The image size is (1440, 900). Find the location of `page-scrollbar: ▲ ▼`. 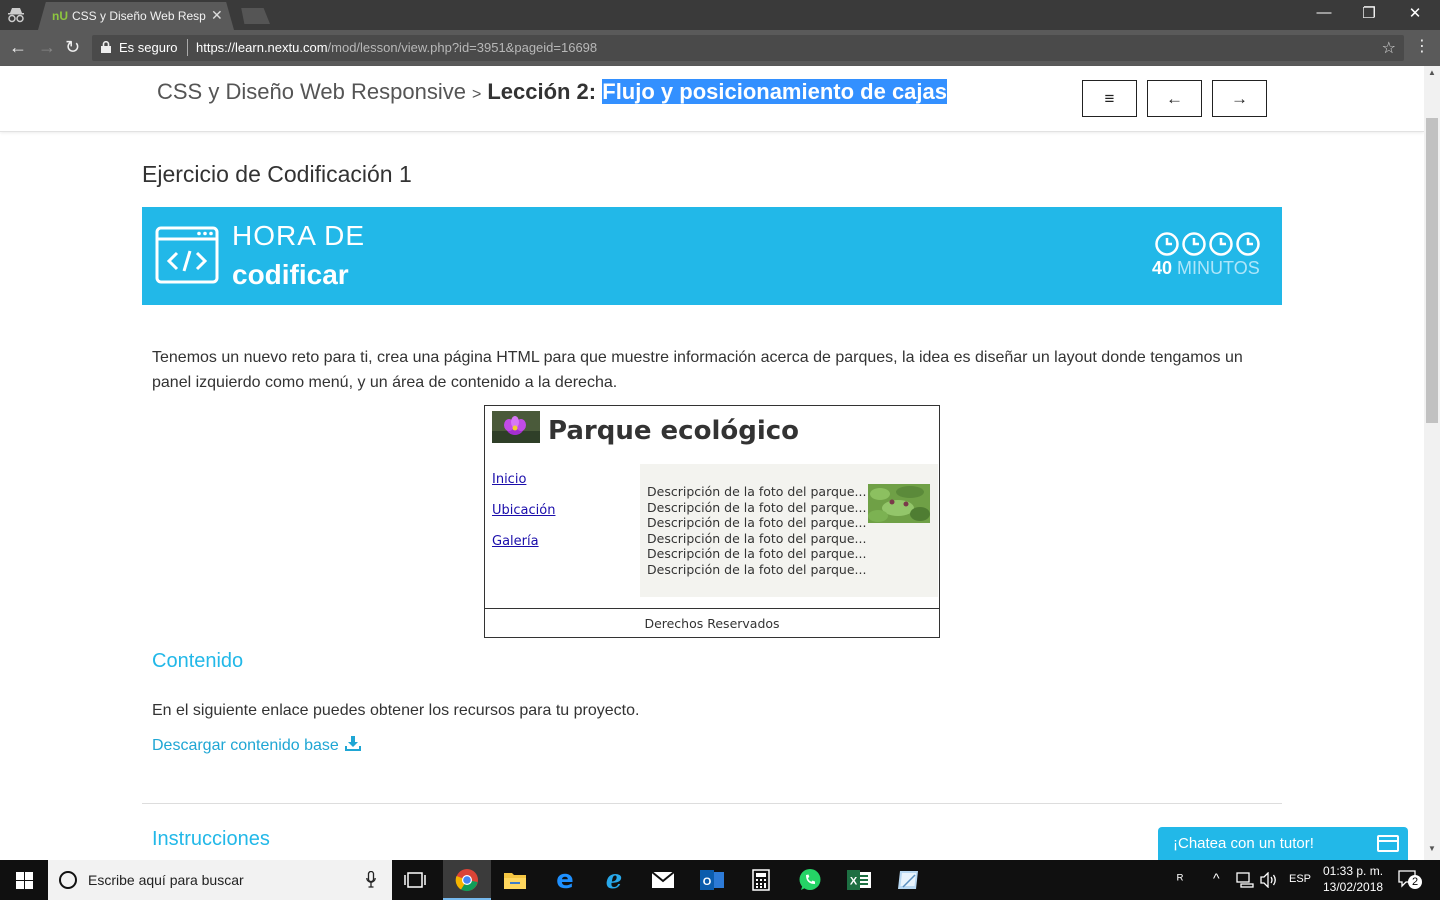

page-scrollbar: ▲ ▼ is located at coordinates (1432, 463).